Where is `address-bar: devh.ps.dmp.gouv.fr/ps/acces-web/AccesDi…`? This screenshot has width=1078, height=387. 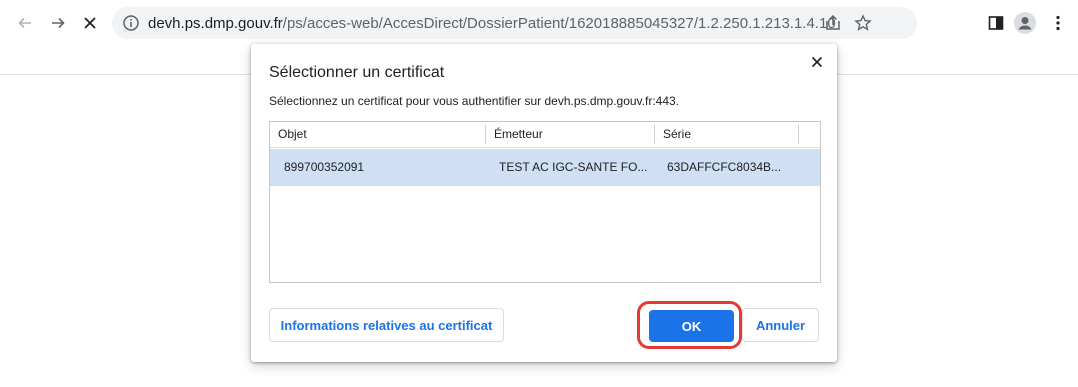 address-bar: devh.ps.dmp.gouv.fr/ps/acces-web/AccesDi… is located at coordinates (514, 23).